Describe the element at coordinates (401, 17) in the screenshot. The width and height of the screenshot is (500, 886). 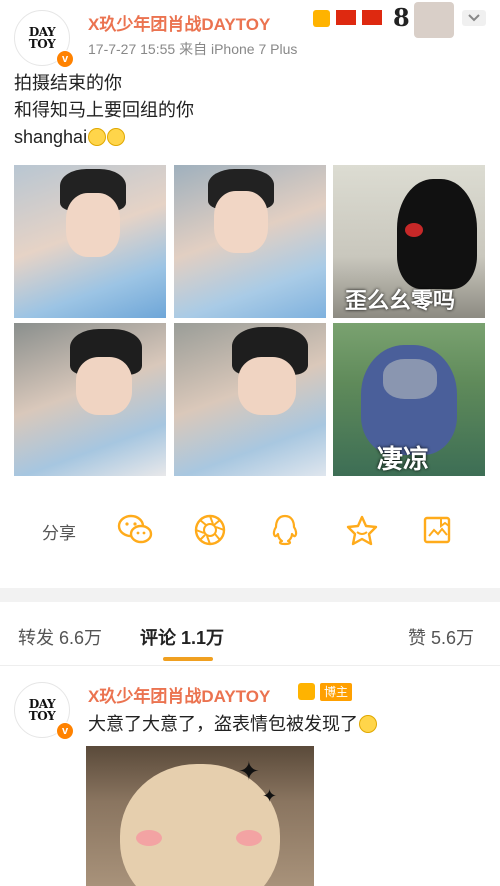
I see `signature-icon: 8` at that location.